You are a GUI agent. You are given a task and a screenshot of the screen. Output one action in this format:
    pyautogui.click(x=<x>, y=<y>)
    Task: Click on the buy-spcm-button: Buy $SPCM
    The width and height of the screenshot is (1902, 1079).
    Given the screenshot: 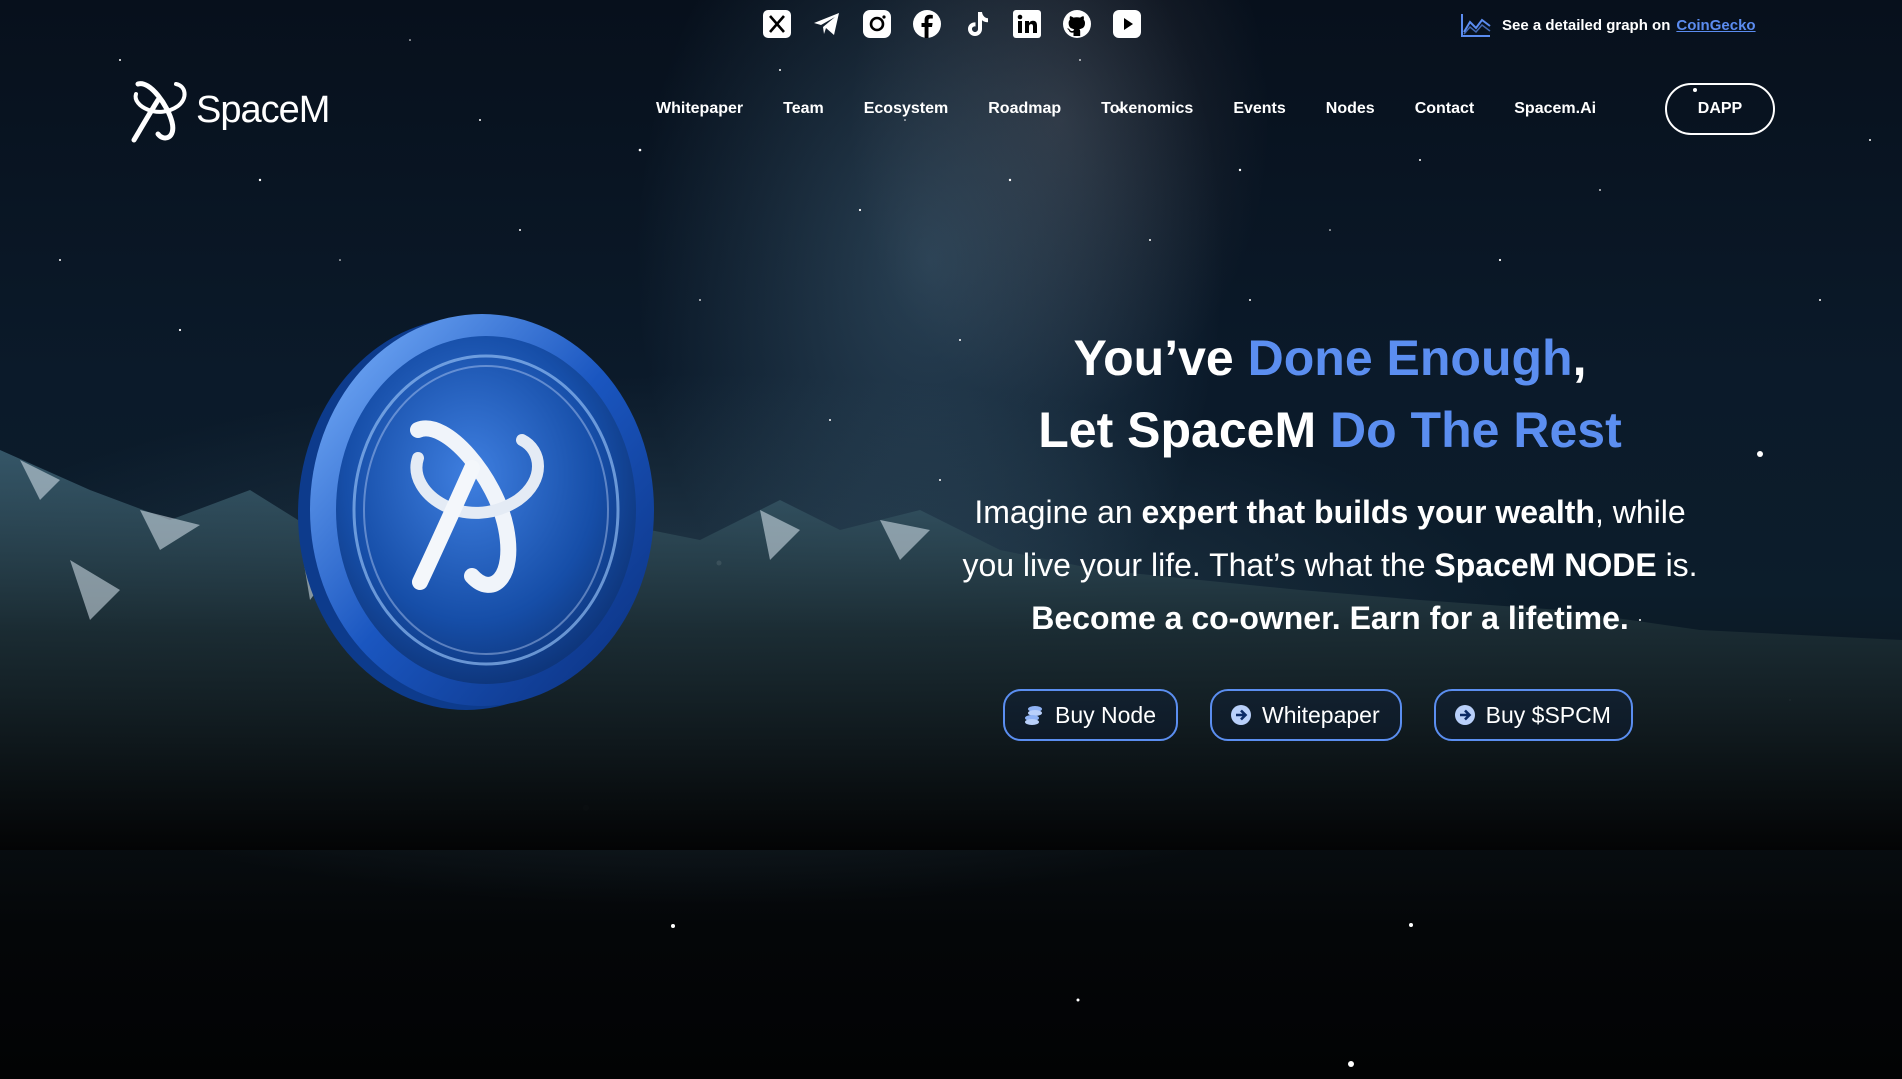 What is the action you would take?
    pyautogui.click(x=1533, y=715)
    